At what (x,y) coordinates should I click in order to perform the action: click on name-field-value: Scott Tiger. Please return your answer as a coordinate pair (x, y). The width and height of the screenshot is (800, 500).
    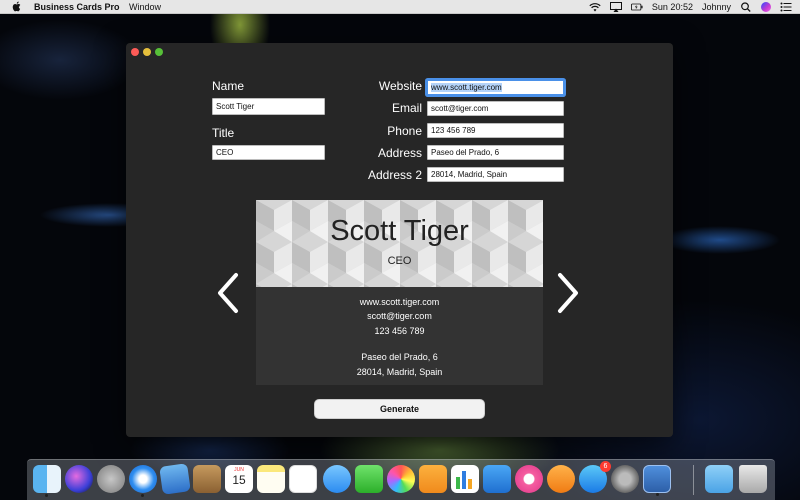
    Looking at the image, I should click on (235, 106).